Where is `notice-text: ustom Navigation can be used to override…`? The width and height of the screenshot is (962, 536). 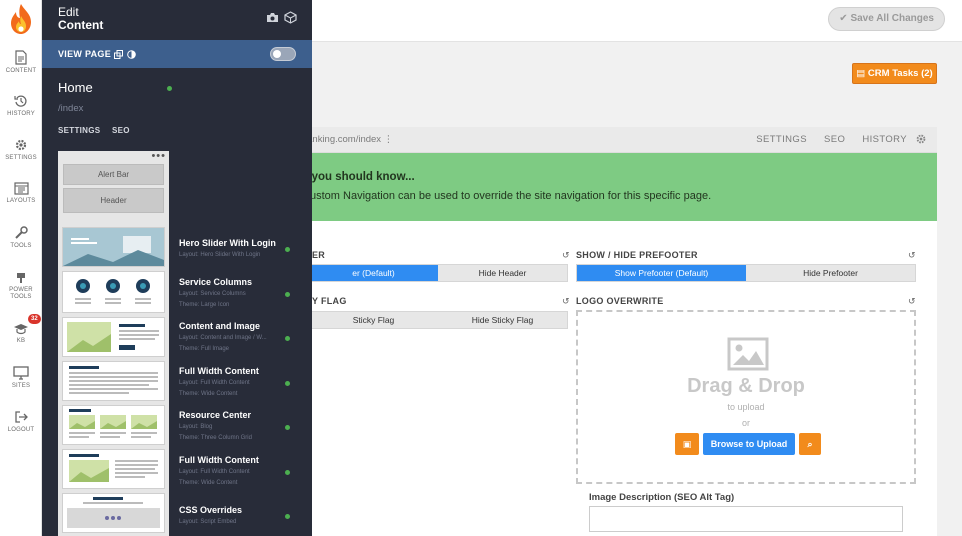 notice-text: ustom Navigation can be used to override… is located at coordinates (511, 196).